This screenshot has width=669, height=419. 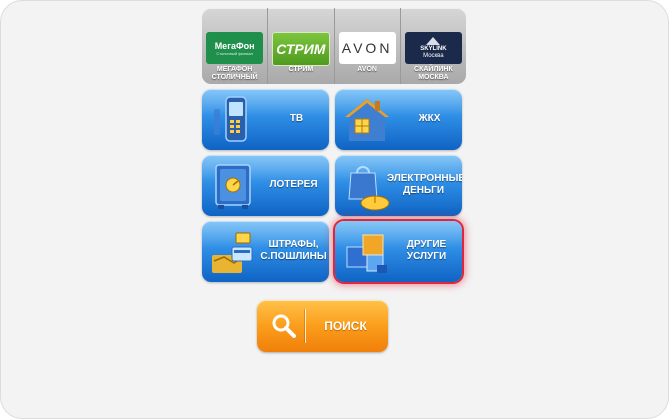 I want to click on search-button: ПОИСК, so click(x=322, y=326).